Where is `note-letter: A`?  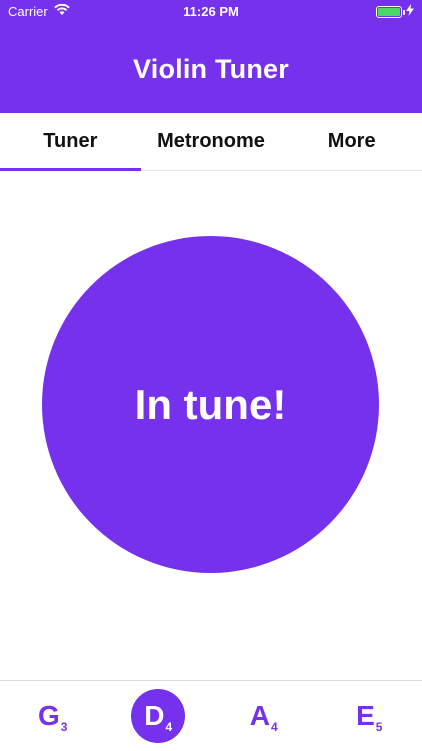
note-letter: A is located at coordinates (260, 716).